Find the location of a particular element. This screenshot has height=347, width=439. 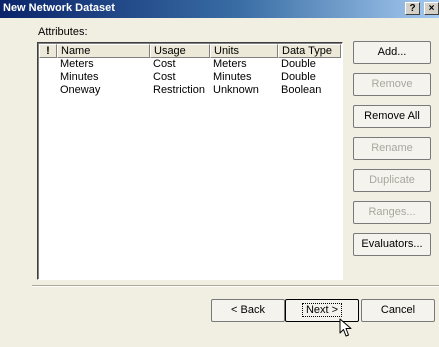

footer-separator is located at coordinates (235, 286).